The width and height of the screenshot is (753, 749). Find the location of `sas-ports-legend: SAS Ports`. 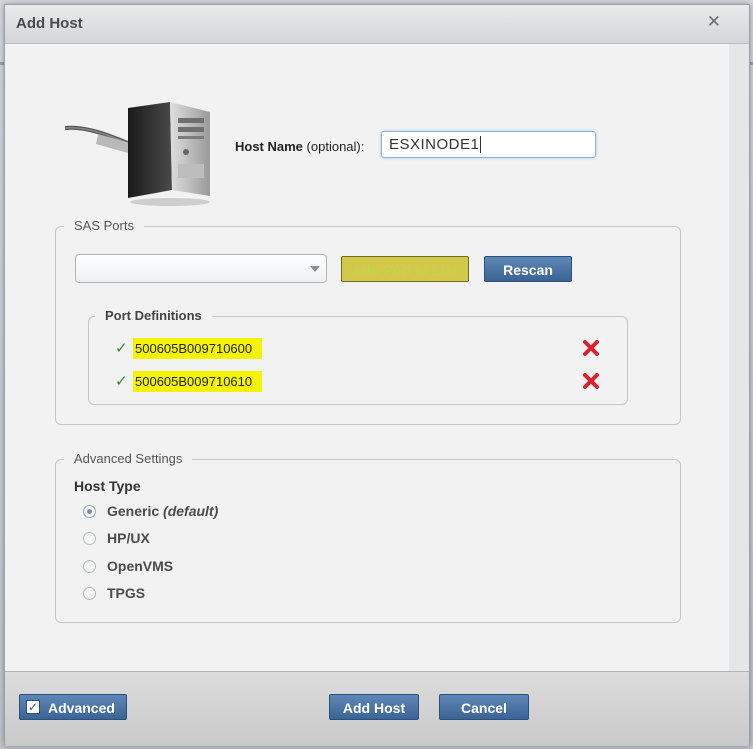

sas-ports-legend: SAS Ports is located at coordinates (104, 225).